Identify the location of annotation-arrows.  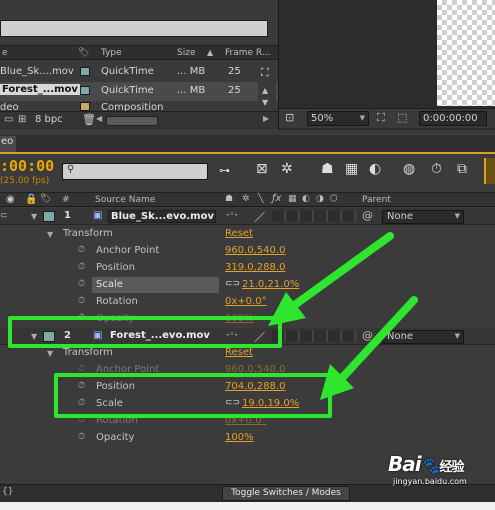
(343, 316).